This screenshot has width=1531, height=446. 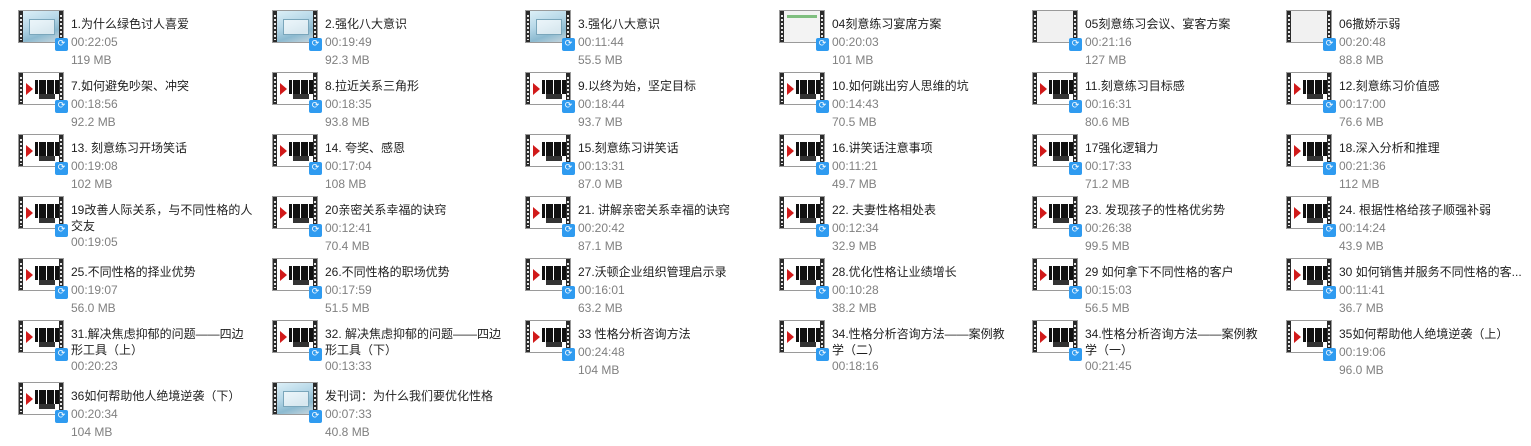 What do you see at coordinates (1107, 122) in the screenshot?
I see `file-size: 80.6 MB` at bounding box center [1107, 122].